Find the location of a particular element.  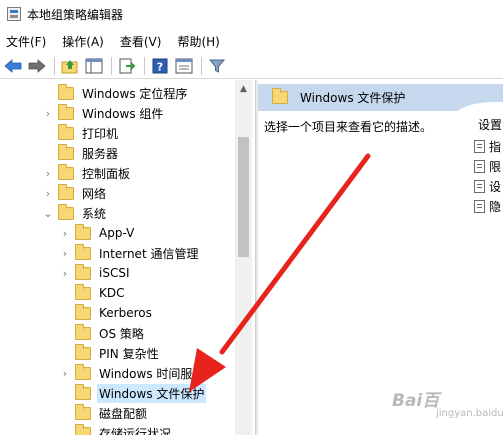

tree-item-label: Windows 时间服务 is located at coordinates (152, 373).